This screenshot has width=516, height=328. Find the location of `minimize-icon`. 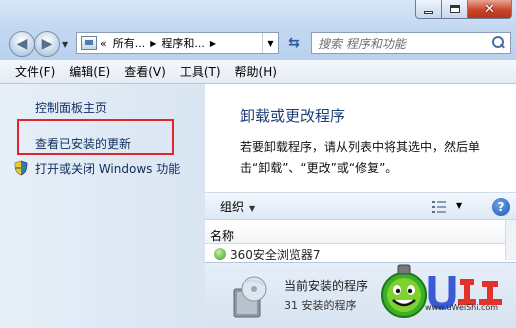

minimize-icon is located at coordinates (428, 12).